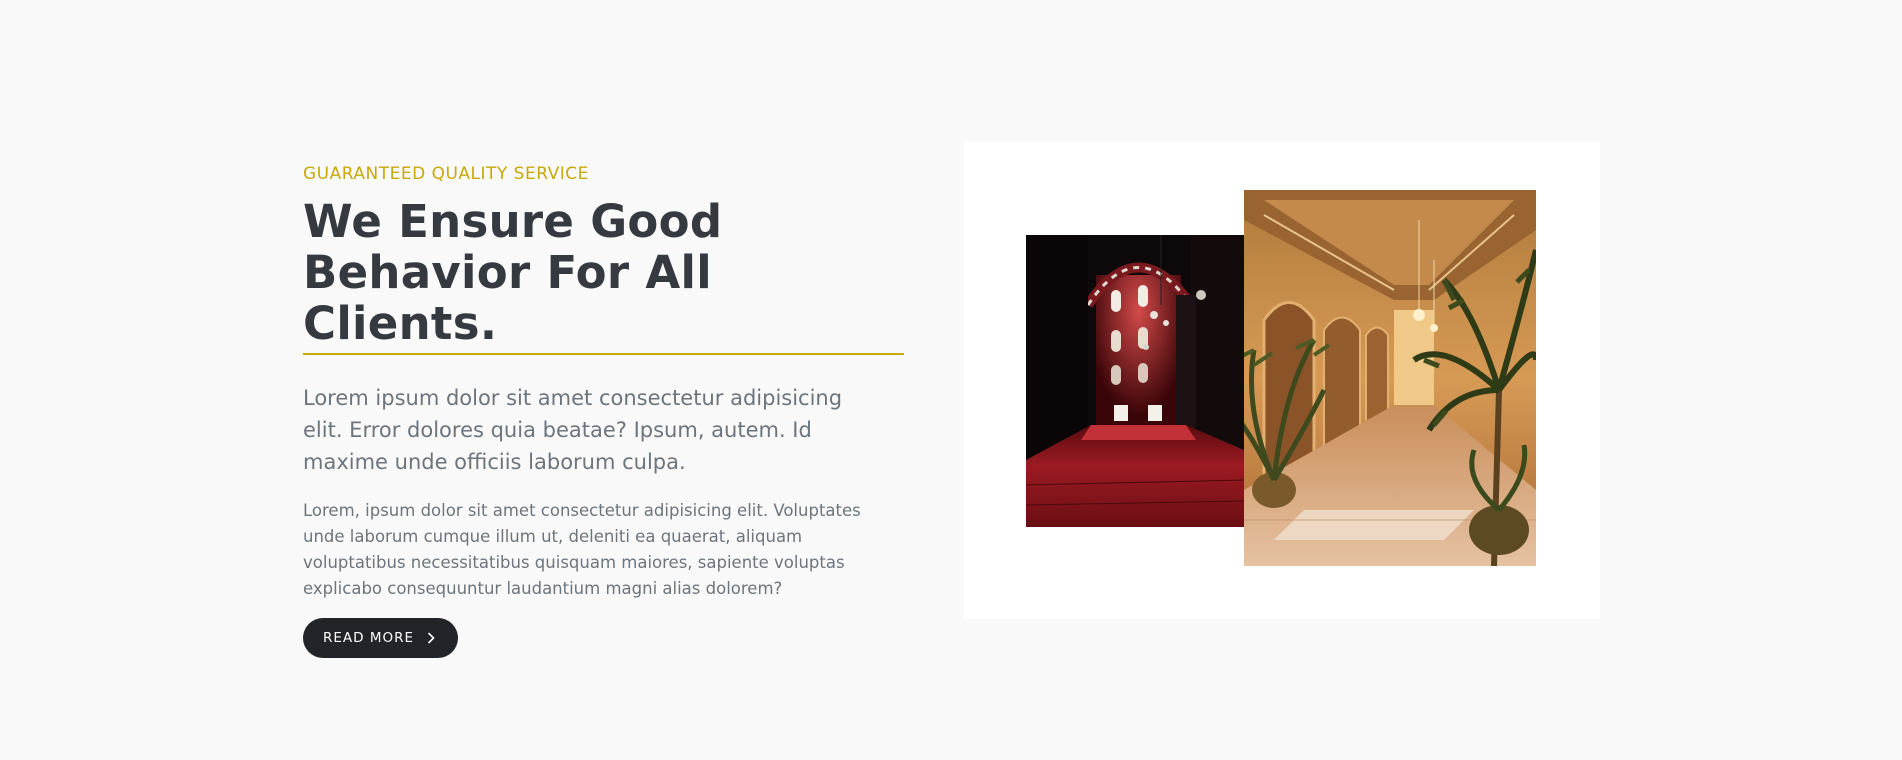  Describe the element at coordinates (446, 174) in the screenshot. I see `section-eyebrow: GUARANTEED QUALITY SERVICE` at that location.